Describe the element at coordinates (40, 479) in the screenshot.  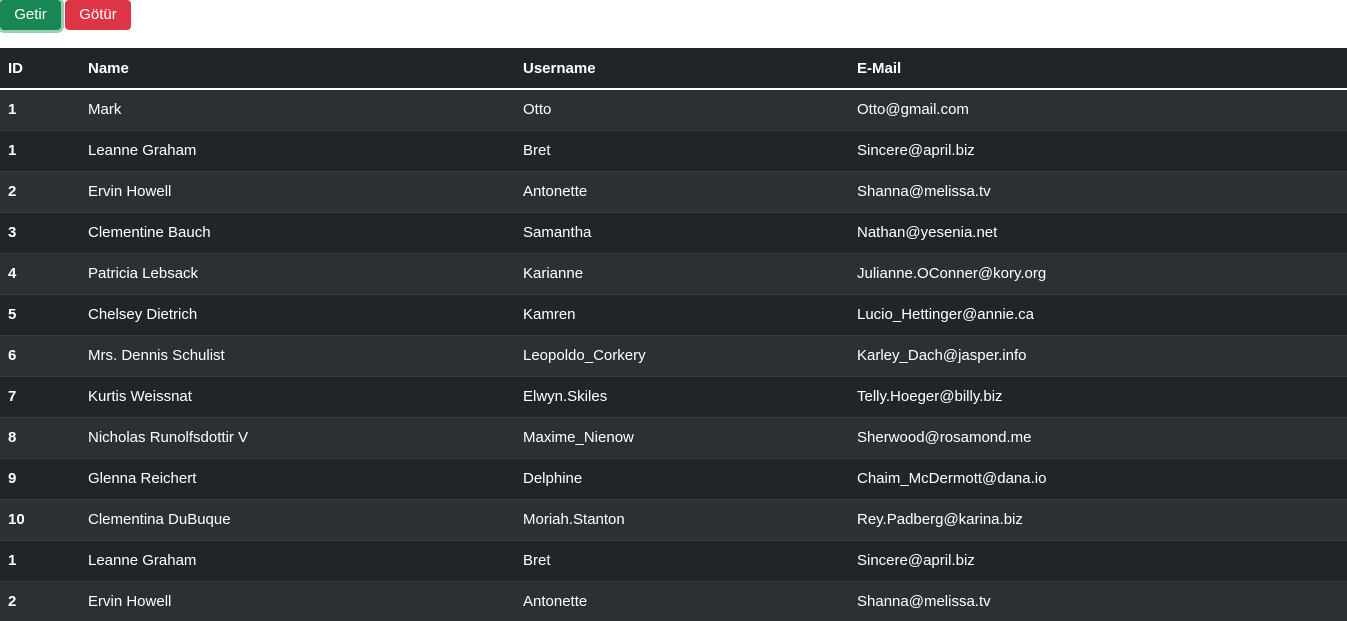
I see `cell-id: 9` at that location.